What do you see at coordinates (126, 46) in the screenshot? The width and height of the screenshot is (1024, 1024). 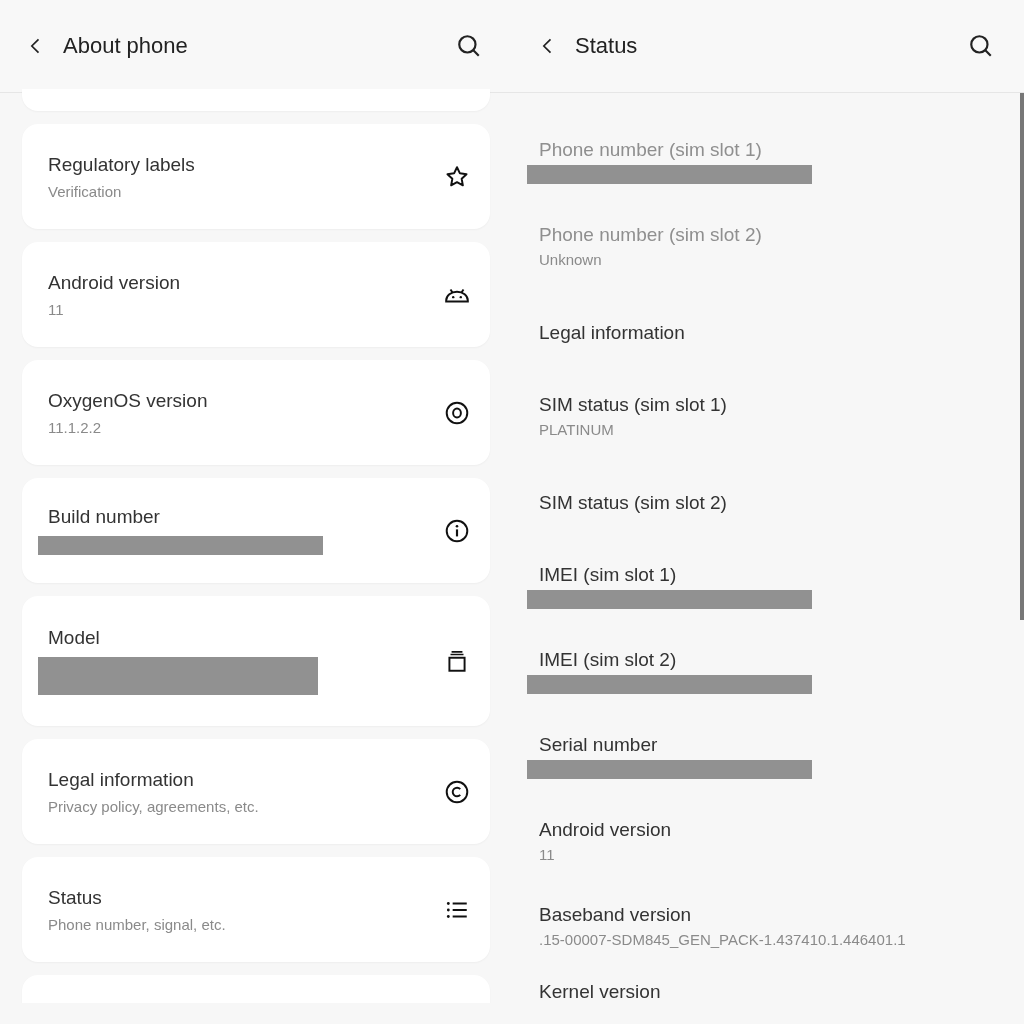 I see `page-title: About phone` at bounding box center [126, 46].